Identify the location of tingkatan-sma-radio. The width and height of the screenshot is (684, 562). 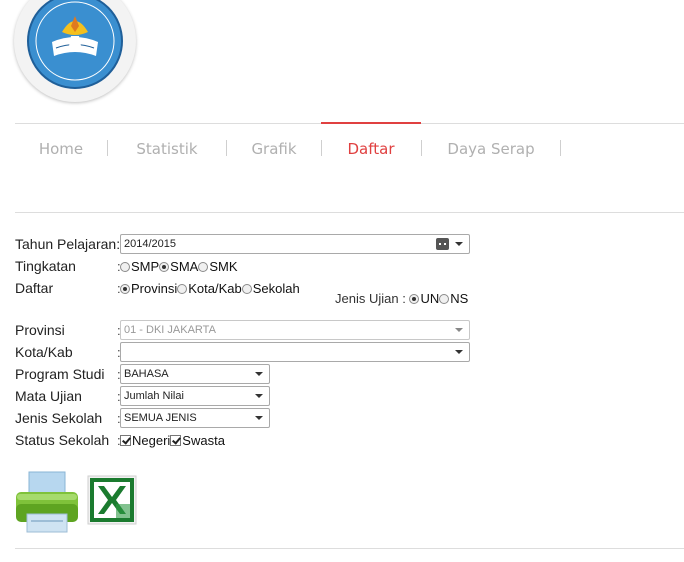
(164, 267).